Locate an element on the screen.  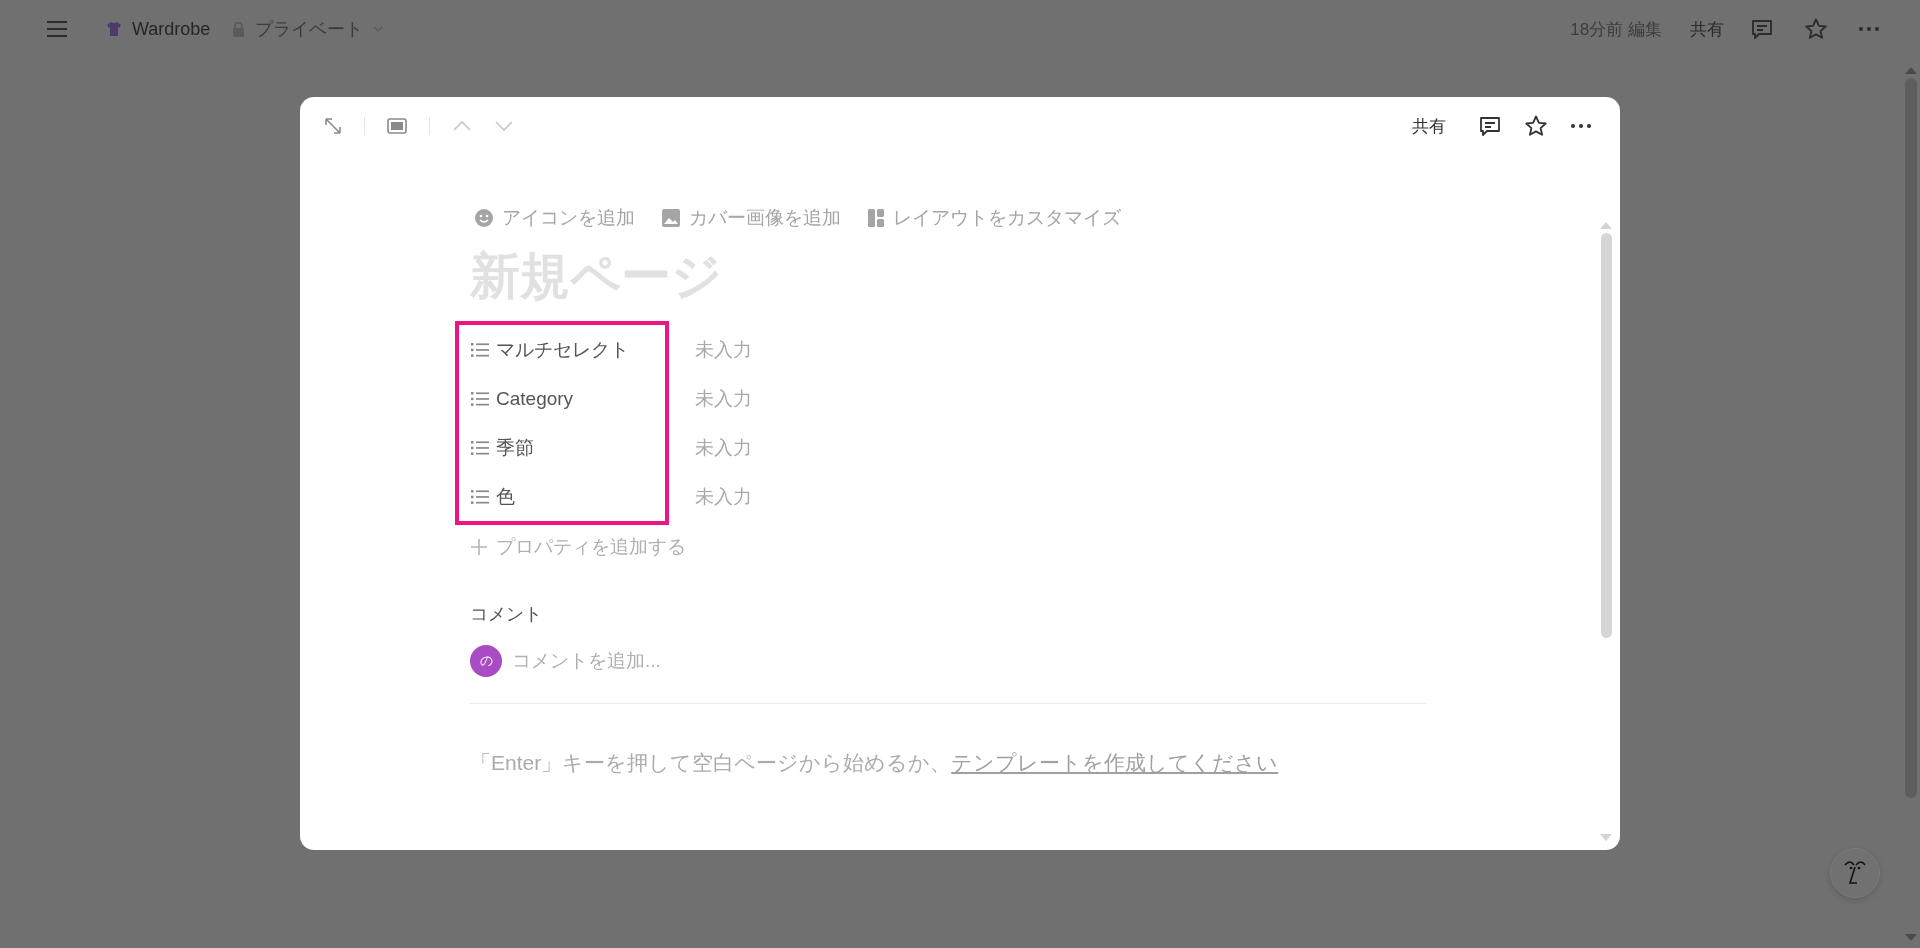
avatar: の is located at coordinates (486, 661).